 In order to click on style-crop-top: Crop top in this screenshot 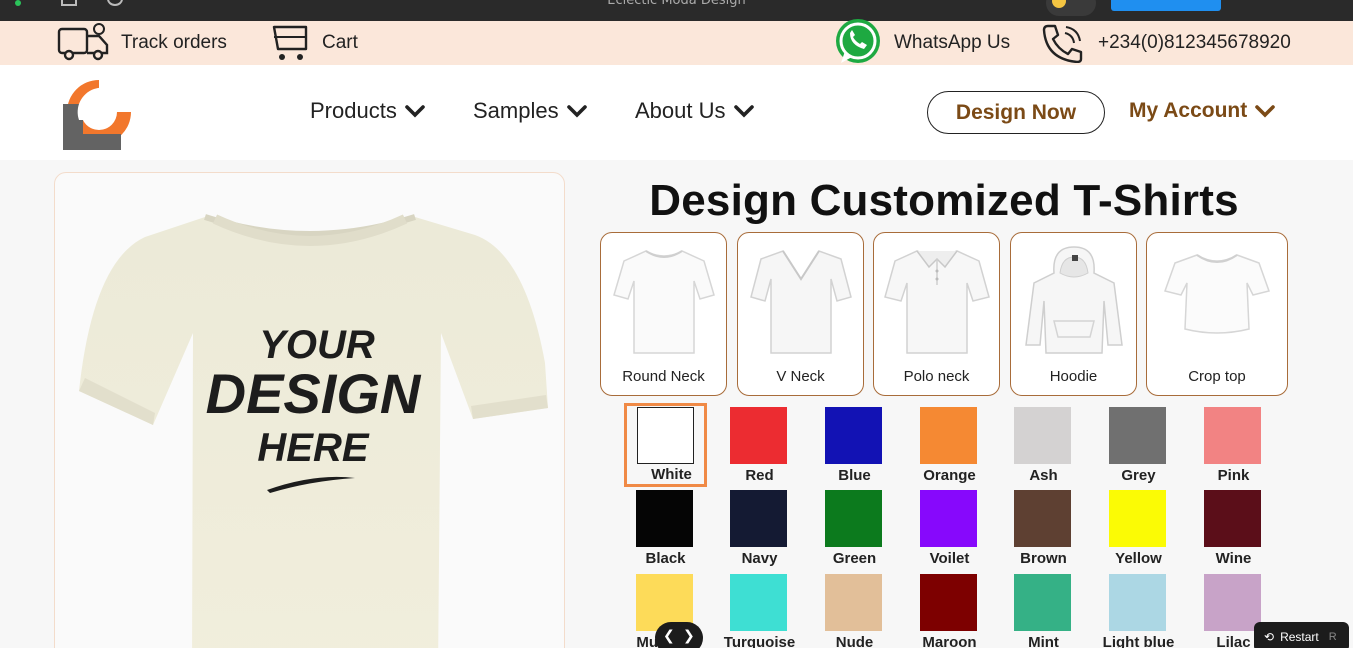, I will do `click(1217, 314)`.